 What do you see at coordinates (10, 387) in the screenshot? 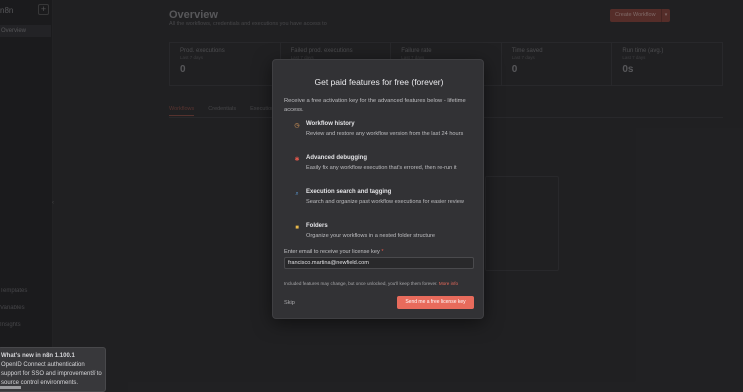
I see `toast-progress` at bounding box center [10, 387].